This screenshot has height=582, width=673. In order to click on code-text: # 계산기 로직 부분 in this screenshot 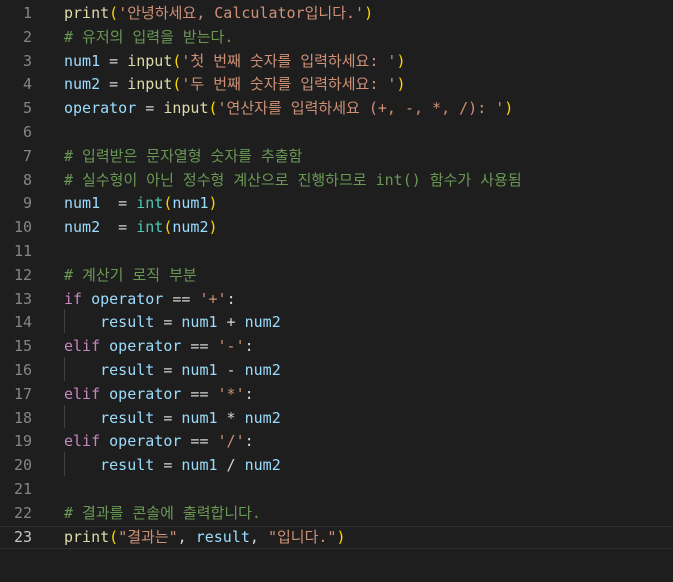, I will do `click(130, 276)`.